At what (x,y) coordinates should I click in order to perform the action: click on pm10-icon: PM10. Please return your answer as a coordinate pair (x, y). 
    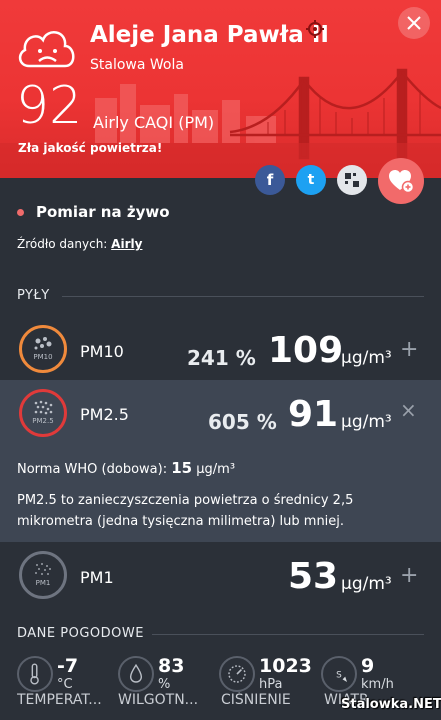
    Looking at the image, I should click on (43, 349).